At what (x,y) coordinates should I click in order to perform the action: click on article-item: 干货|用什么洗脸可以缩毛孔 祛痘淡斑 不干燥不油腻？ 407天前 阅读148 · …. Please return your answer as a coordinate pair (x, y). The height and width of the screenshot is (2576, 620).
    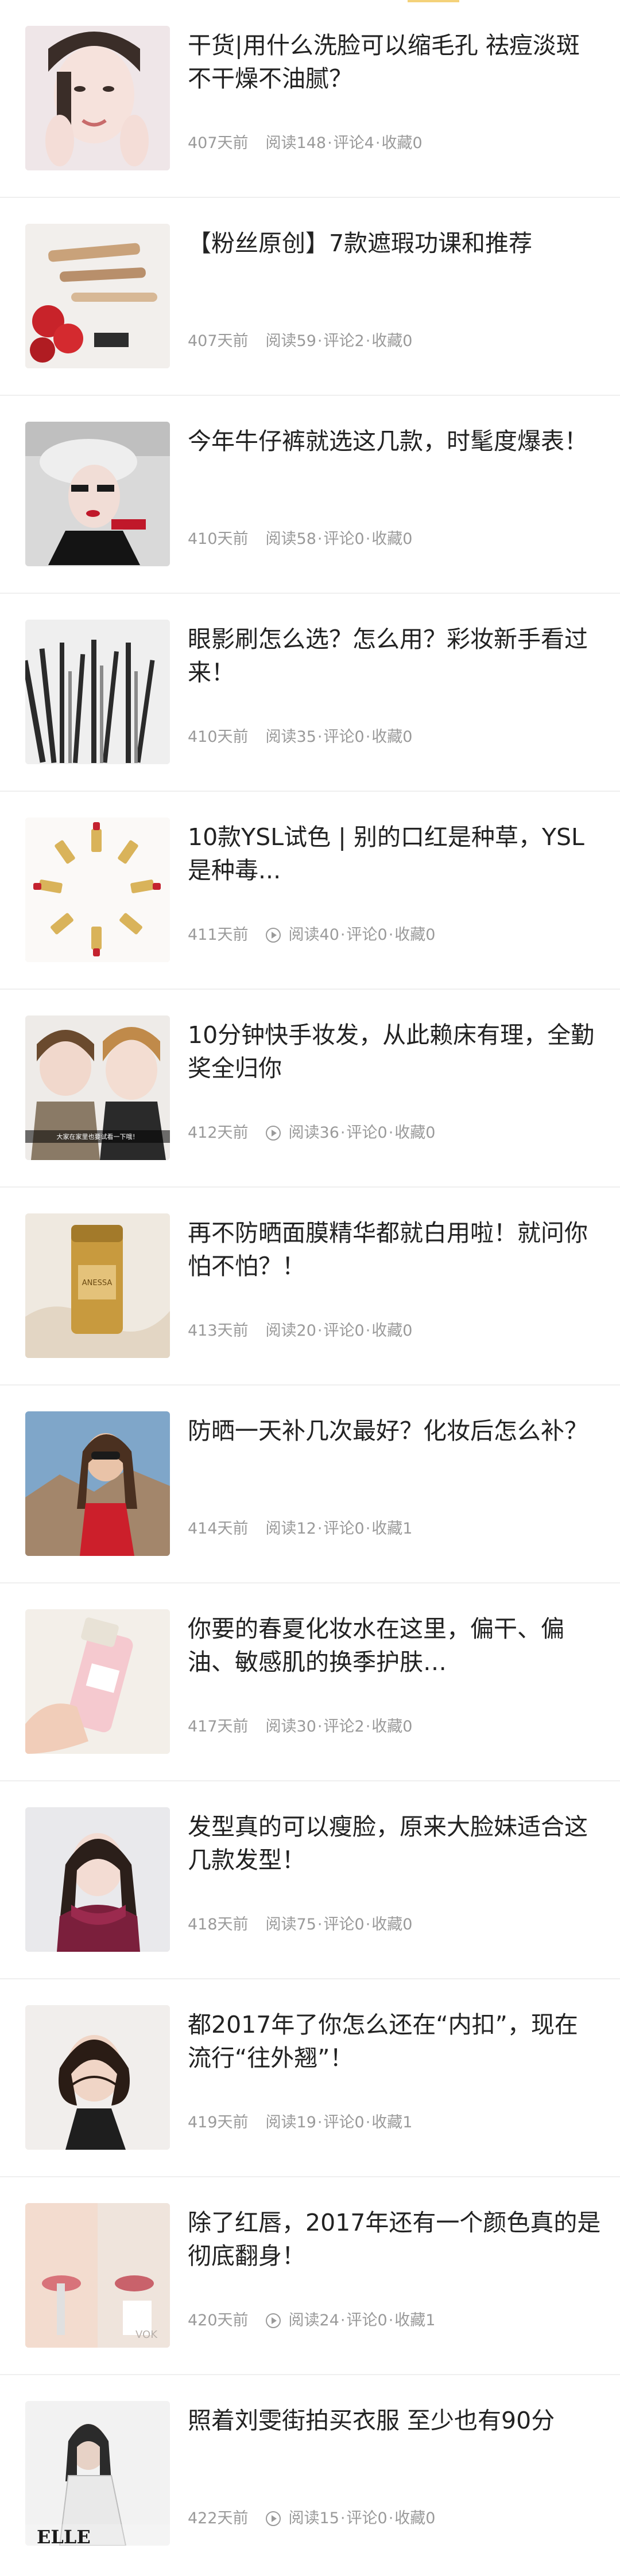
    Looking at the image, I should click on (310, 99).